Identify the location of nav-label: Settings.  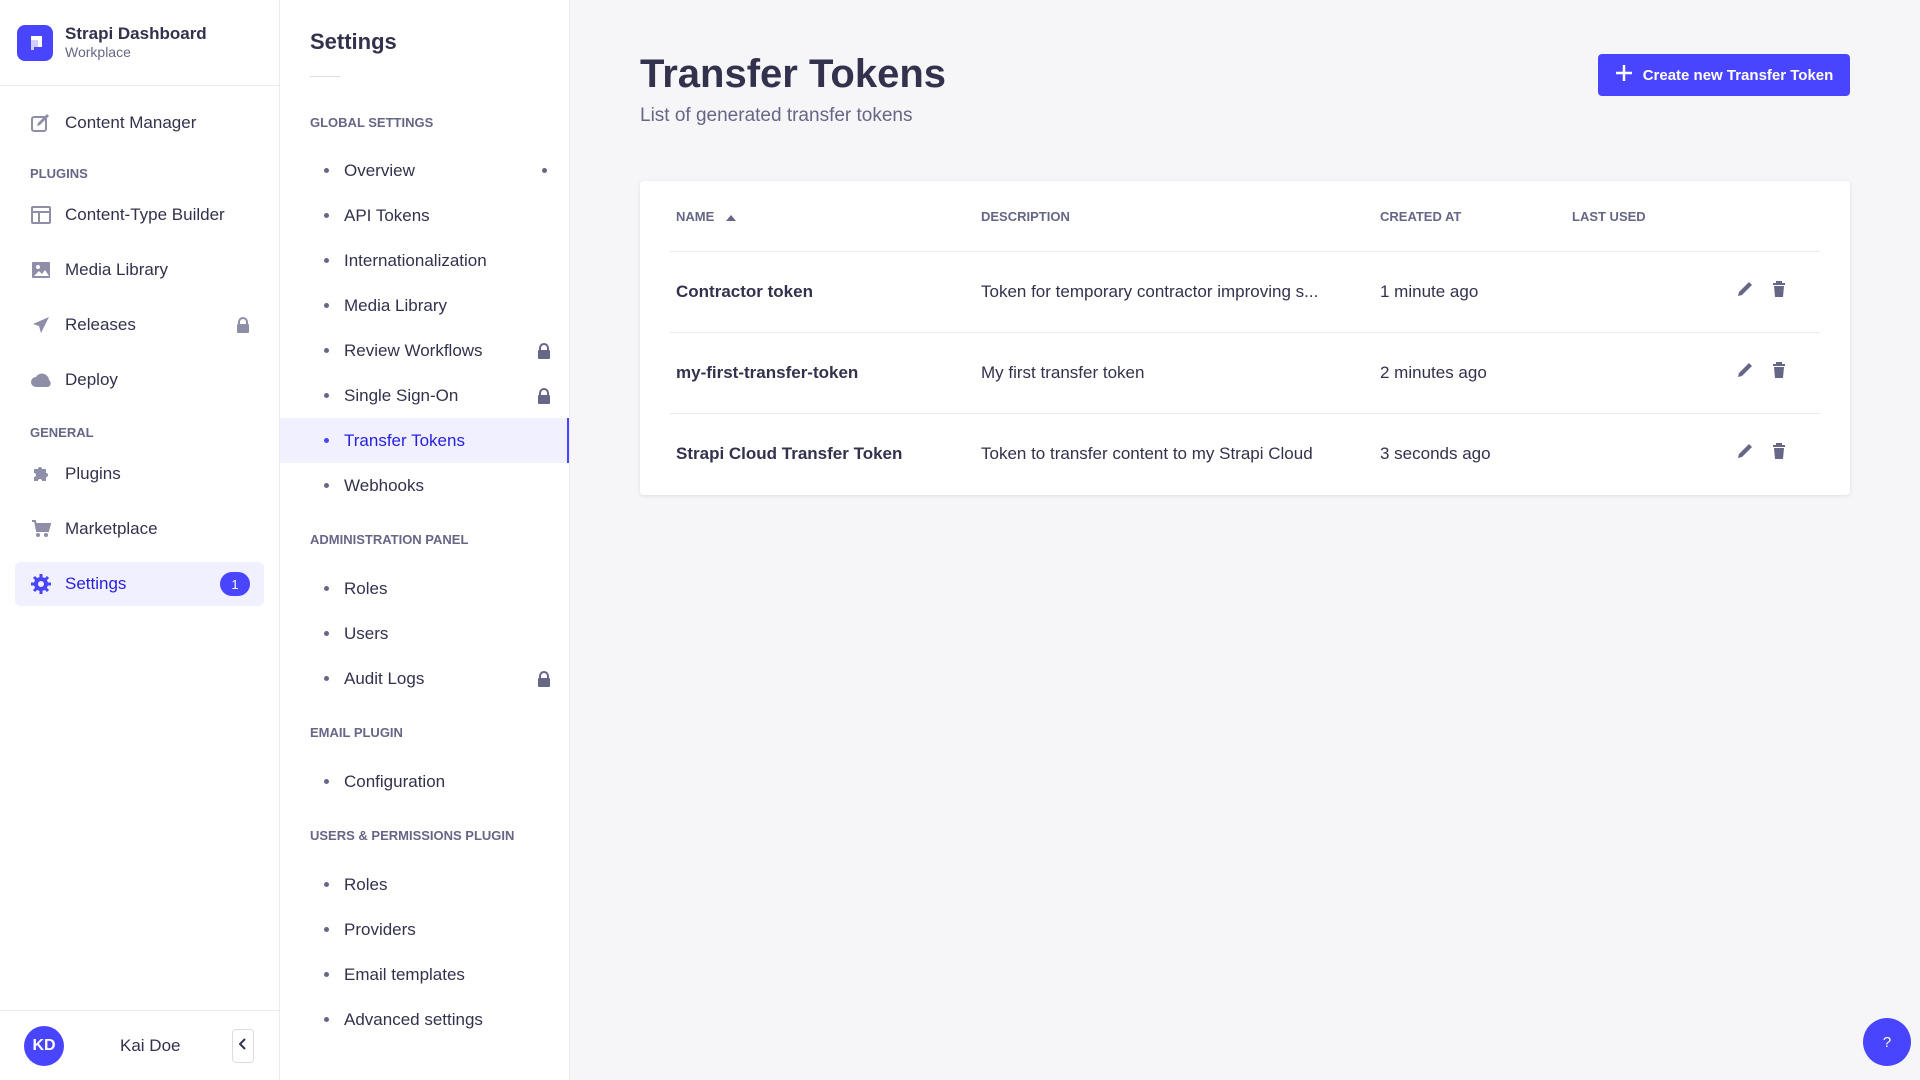
(96, 583).